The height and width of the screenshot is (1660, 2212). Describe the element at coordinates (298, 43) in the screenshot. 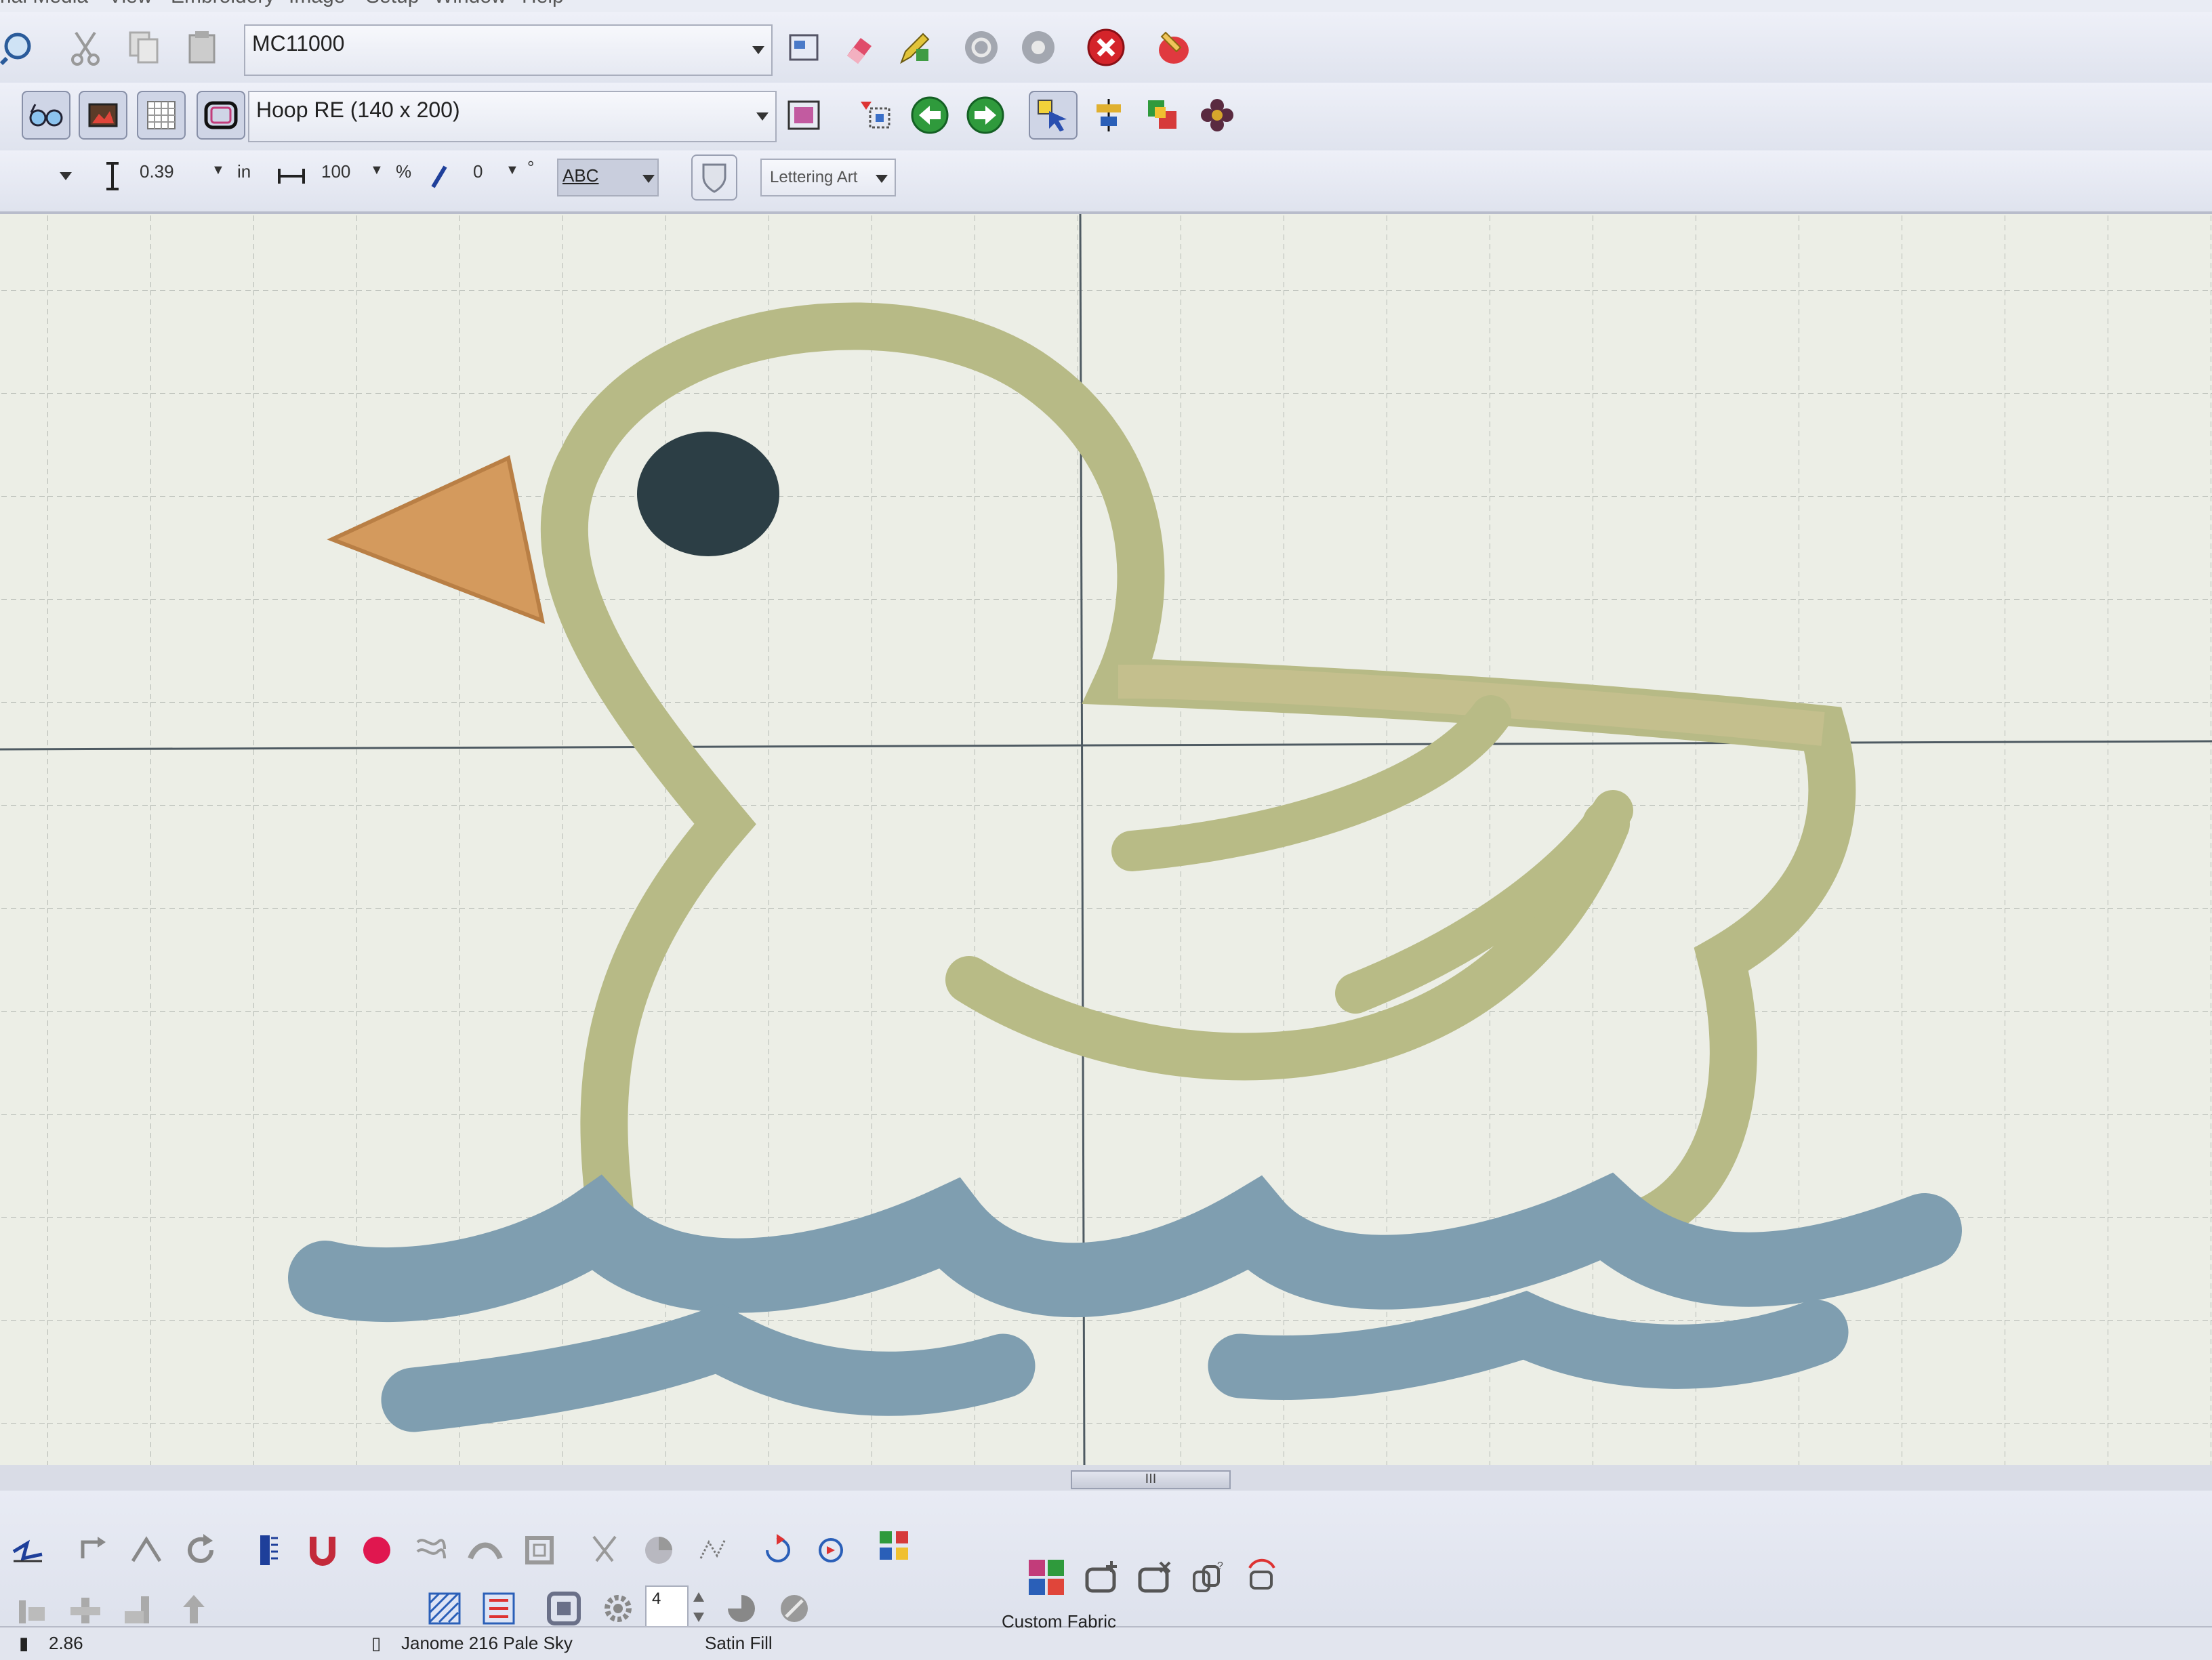

I see `design-name-value: MC11000` at that location.